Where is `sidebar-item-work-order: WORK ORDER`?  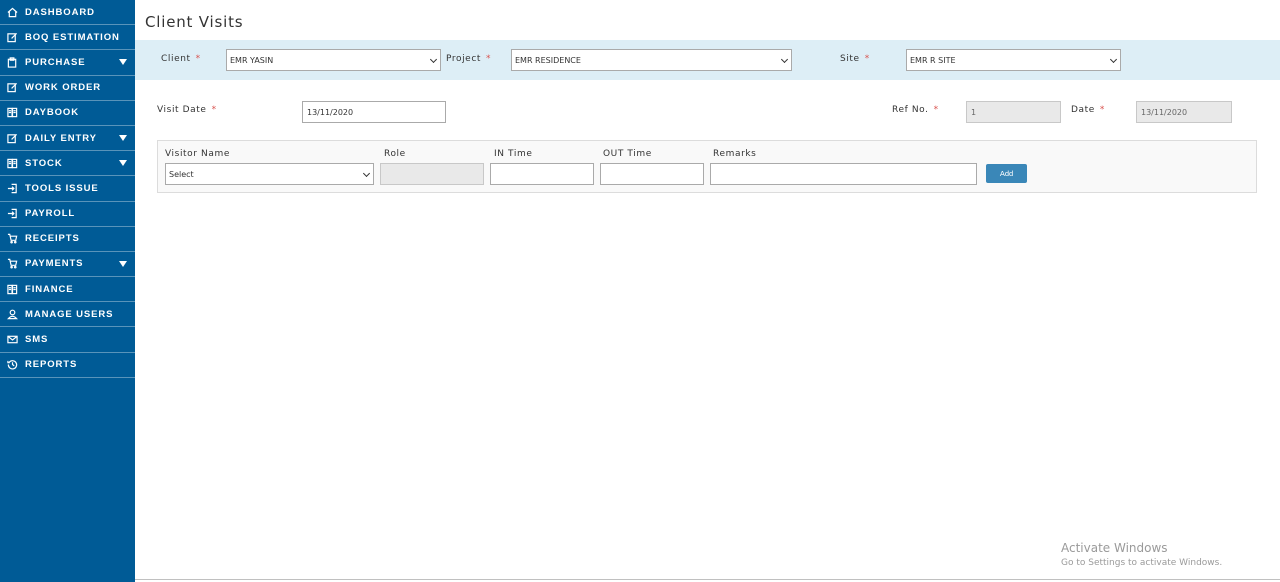
sidebar-item-work-order: WORK ORDER is located at coordinates (67, 88).